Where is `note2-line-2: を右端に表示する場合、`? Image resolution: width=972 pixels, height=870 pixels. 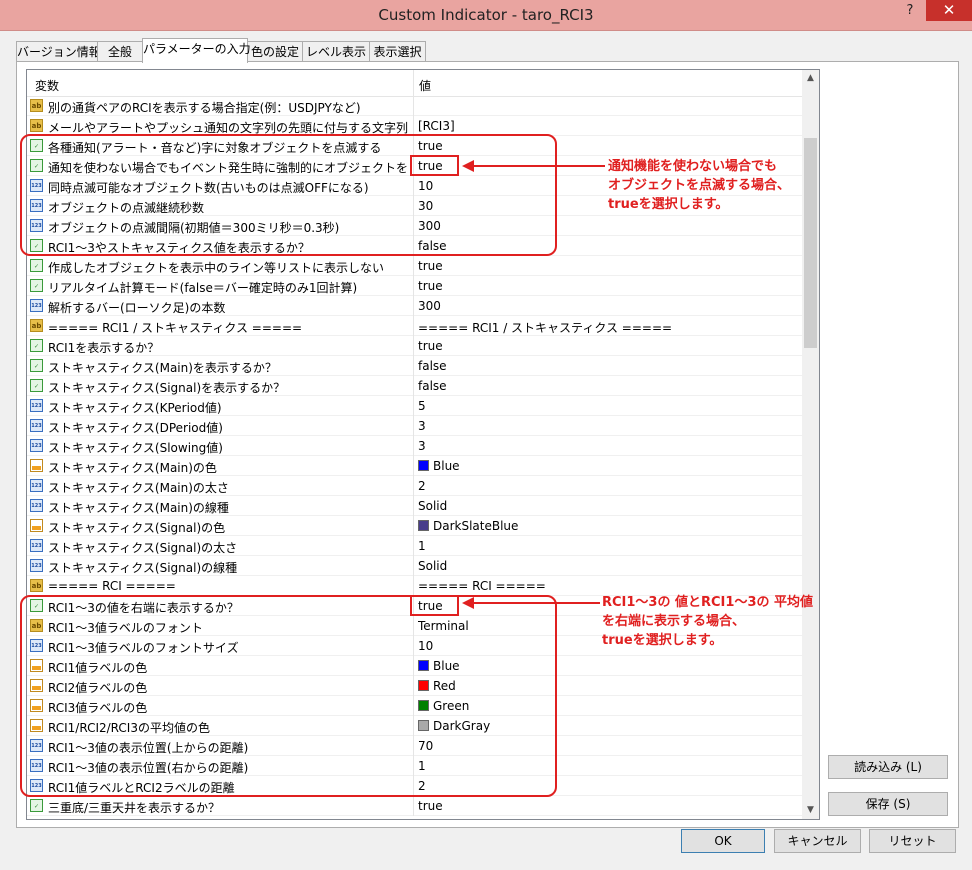 note2-line-2: を右端に表示する場合、 is located at coordinates (674, 621).